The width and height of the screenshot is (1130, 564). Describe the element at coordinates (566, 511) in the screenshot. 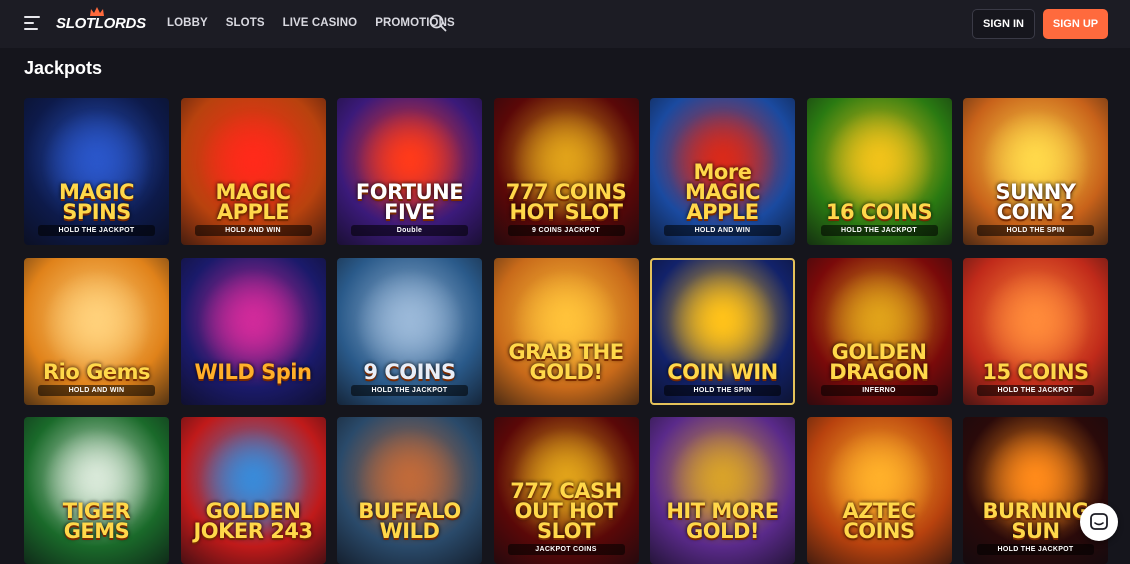

I see `game-title: 777 CASH OUT HOT SLOT` at that location.